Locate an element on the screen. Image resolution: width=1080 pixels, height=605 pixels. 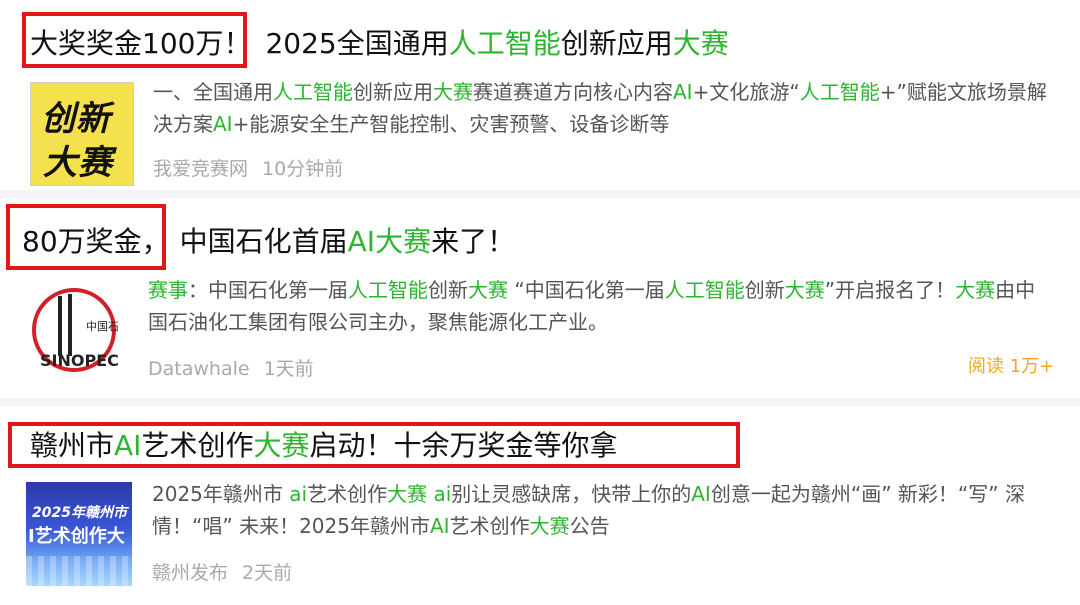
result-thumbnail-3: 2025年赣州市 I艺术创作大 is located at coordinates (79, 534).